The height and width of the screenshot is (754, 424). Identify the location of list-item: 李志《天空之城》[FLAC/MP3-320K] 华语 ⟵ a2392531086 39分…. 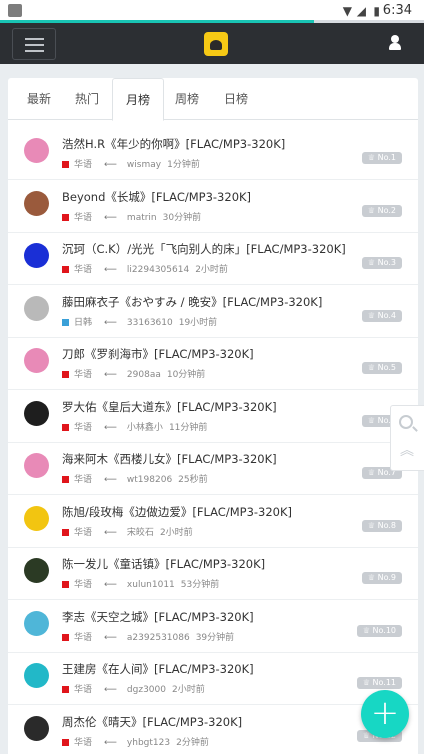
(213, 627).